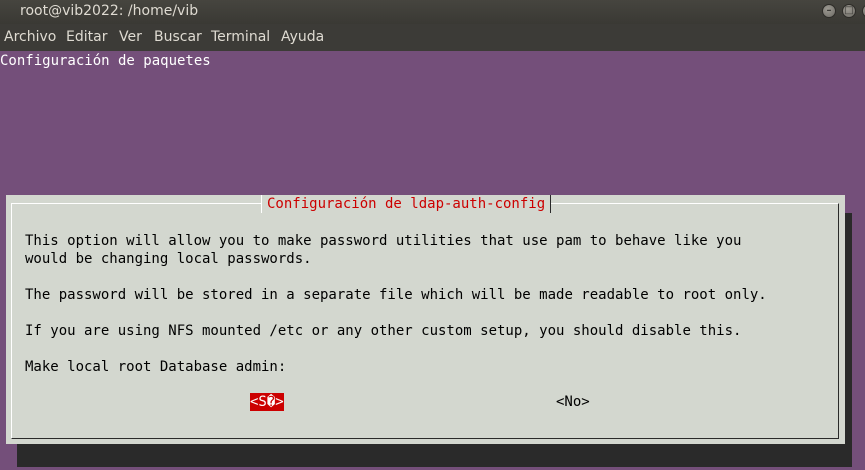 The image size is (865, 470). What do you see at coordinates (406, 204) in the screenshot?
I see `dialog-title: Configuración de ldap-auth-config` at bounding box center [406, 204].